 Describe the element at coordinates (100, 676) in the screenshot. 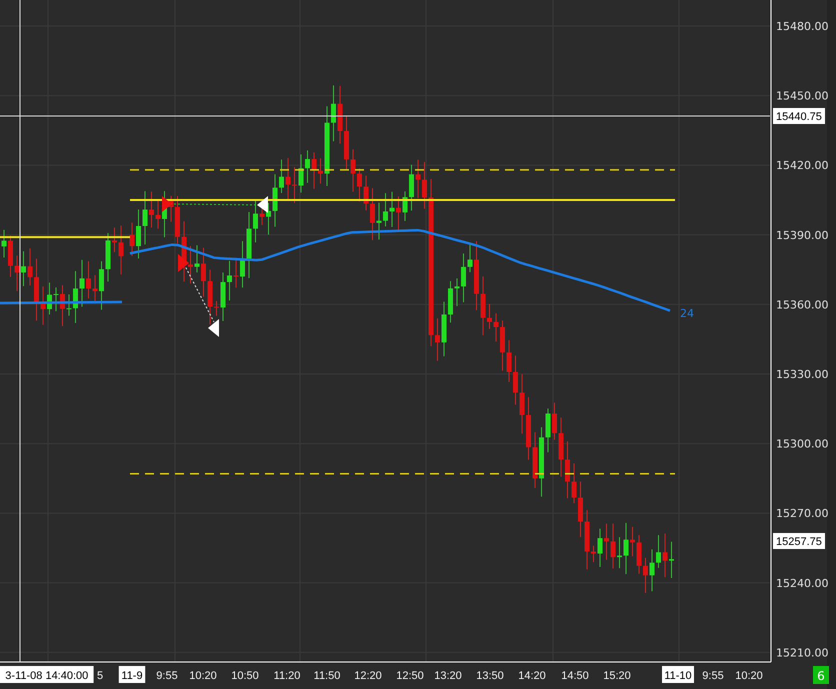

I see `time-label: 5` at that location.